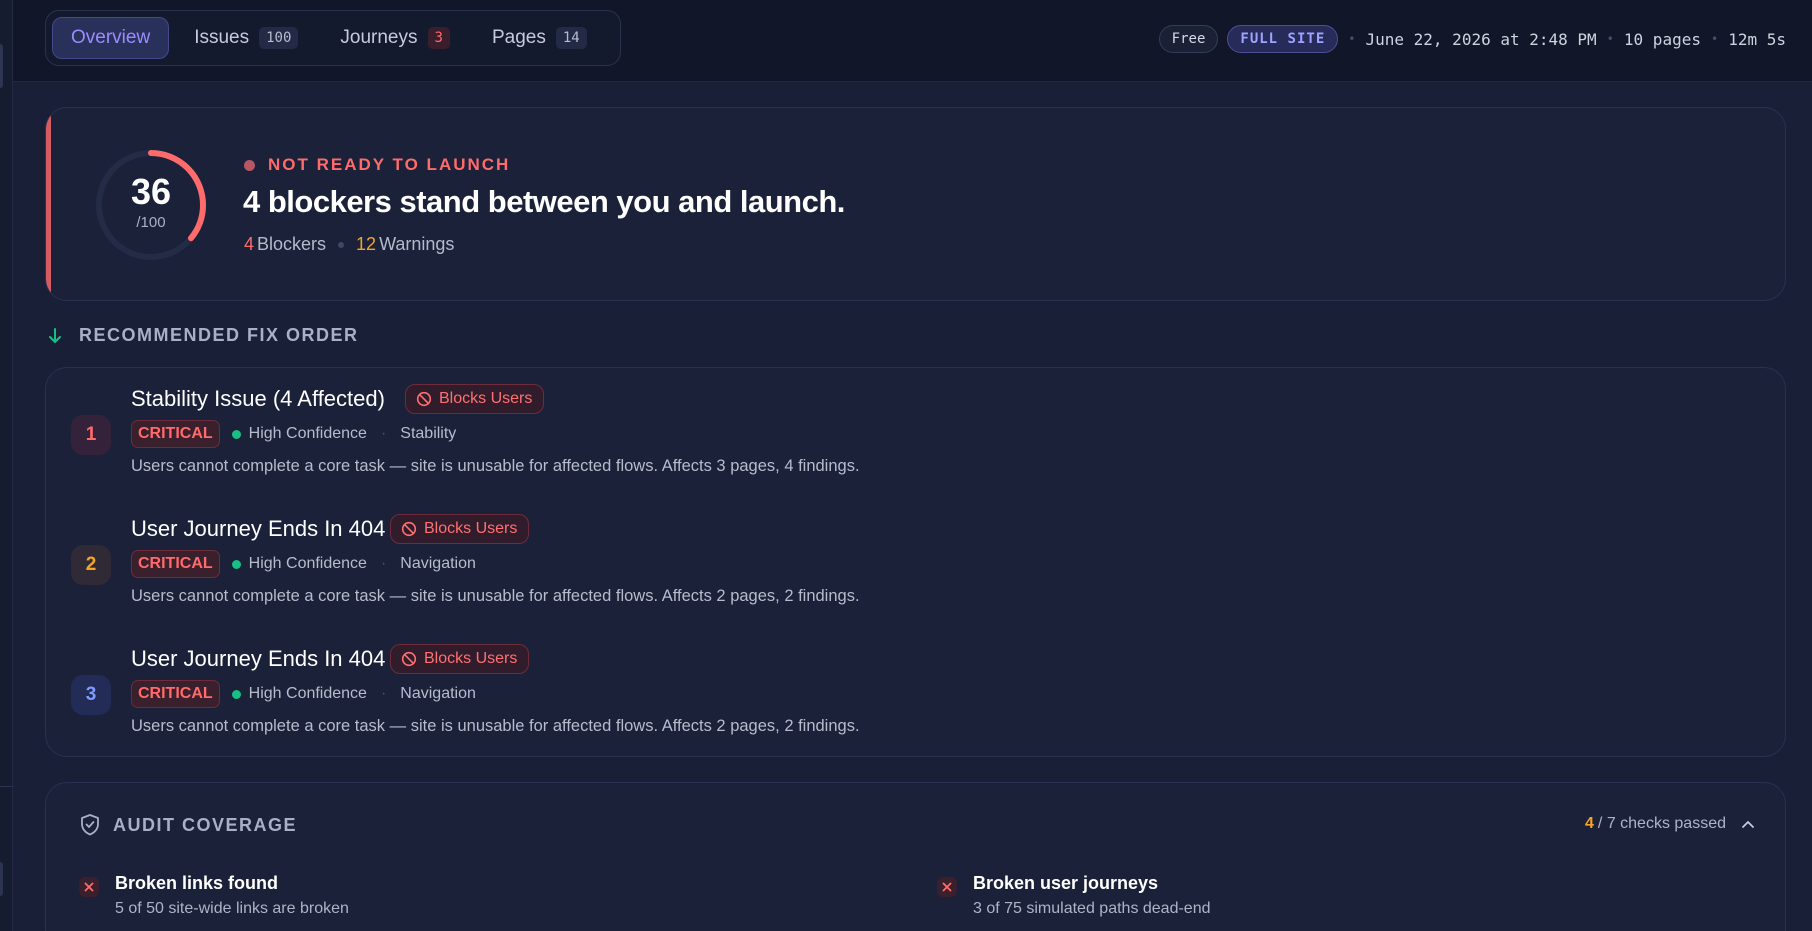  Describe the element at coordinates (6, 465) in the screenshot. I see `left-sidebar-edge` at that location.